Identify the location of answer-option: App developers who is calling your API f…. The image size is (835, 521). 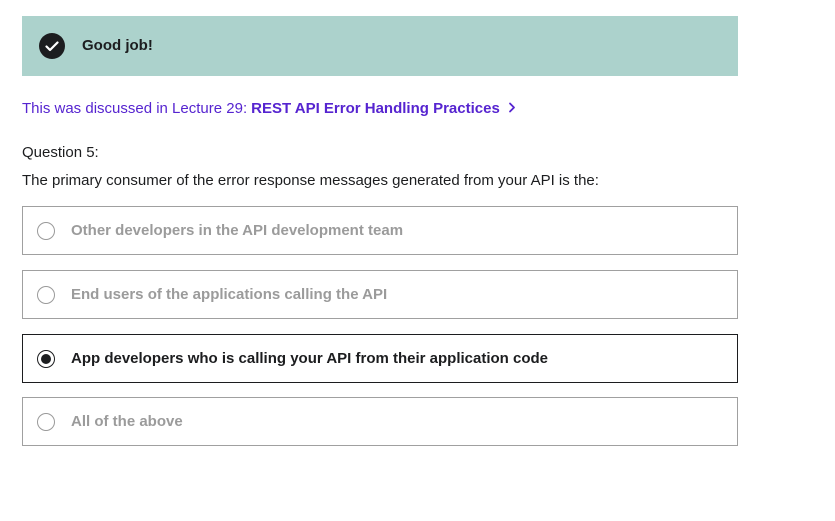
(380, 358).